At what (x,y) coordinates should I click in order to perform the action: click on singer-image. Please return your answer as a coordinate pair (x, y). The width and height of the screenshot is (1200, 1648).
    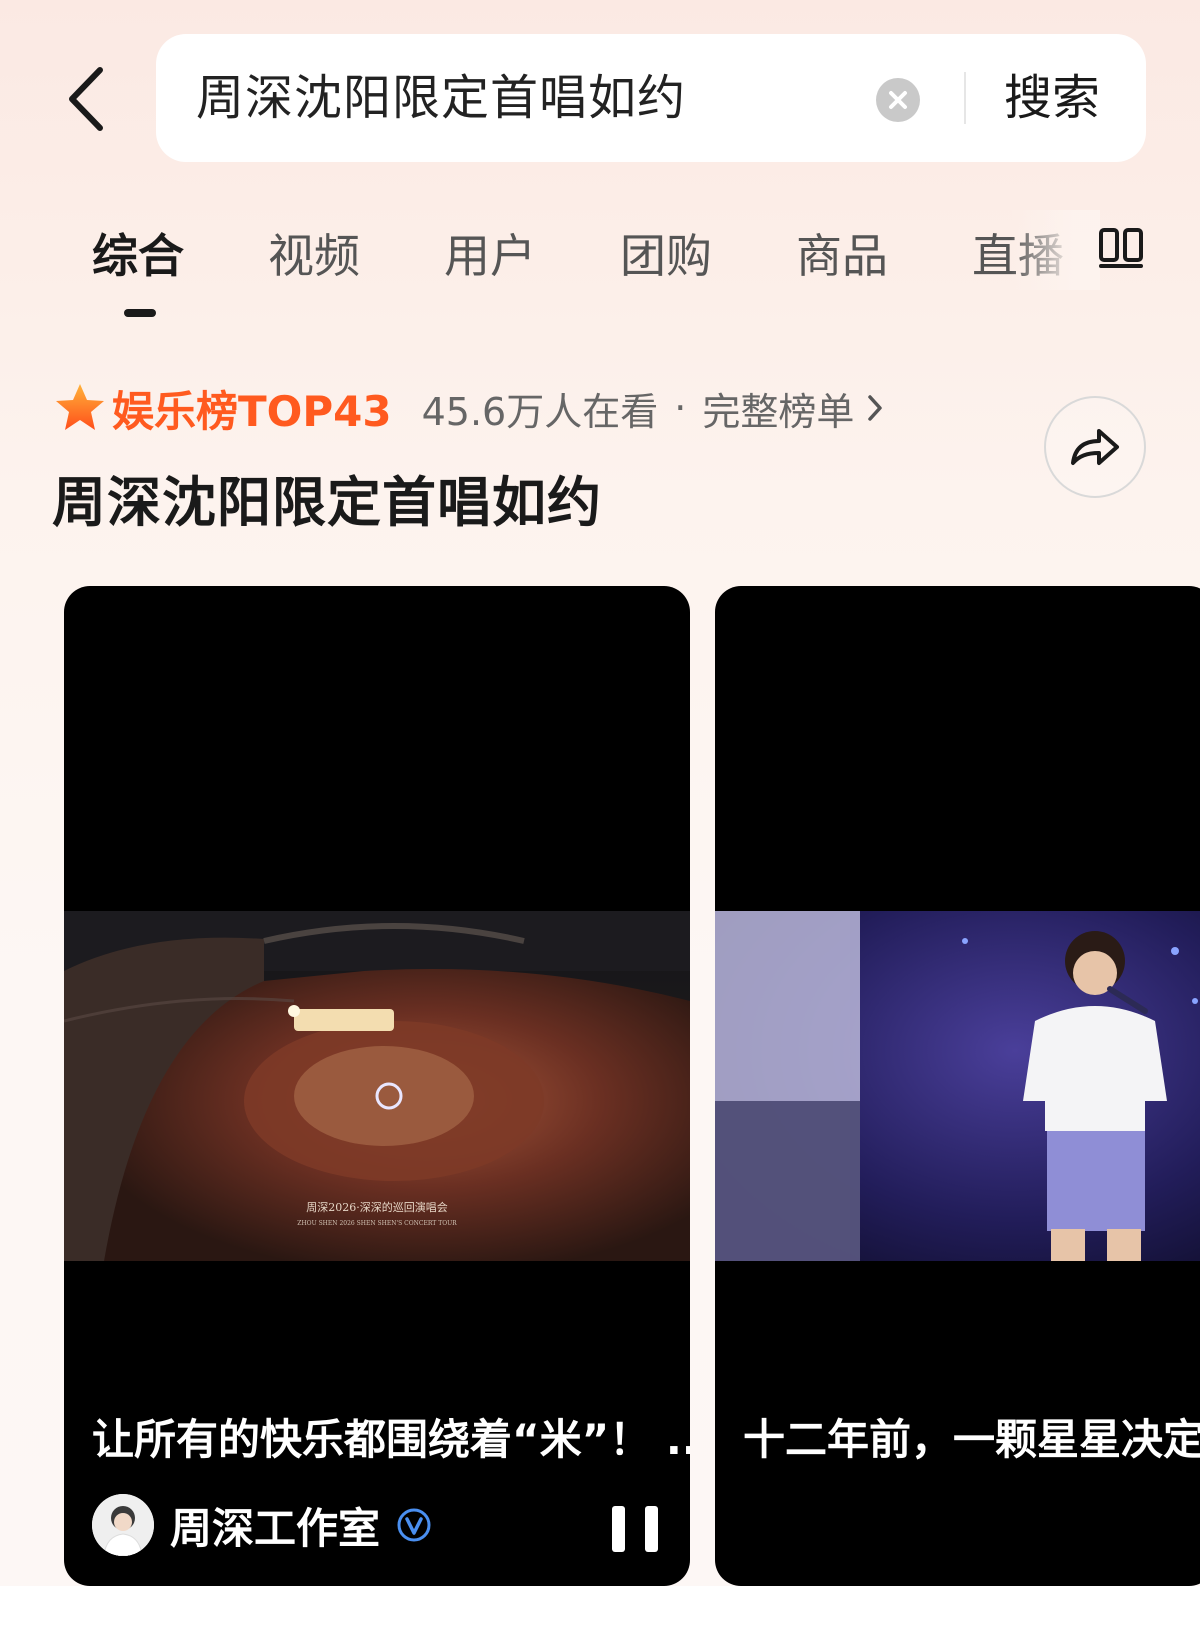
    Looking at the image, I should click on (957, 1086).